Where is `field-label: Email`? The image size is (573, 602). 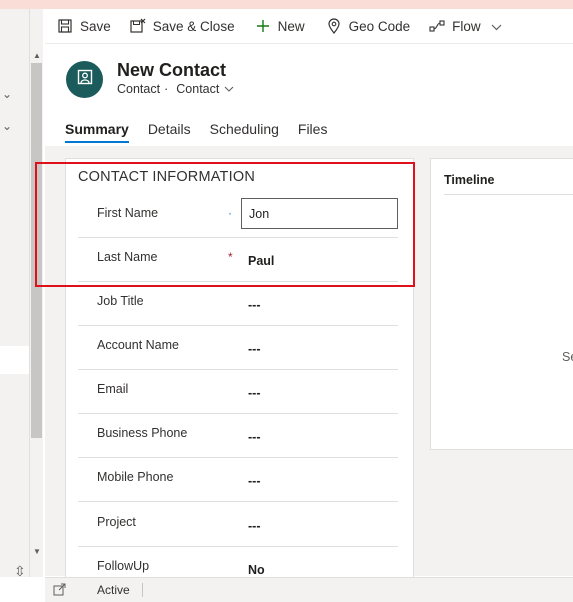 field-label: Email is located at coordinates (113, 389).